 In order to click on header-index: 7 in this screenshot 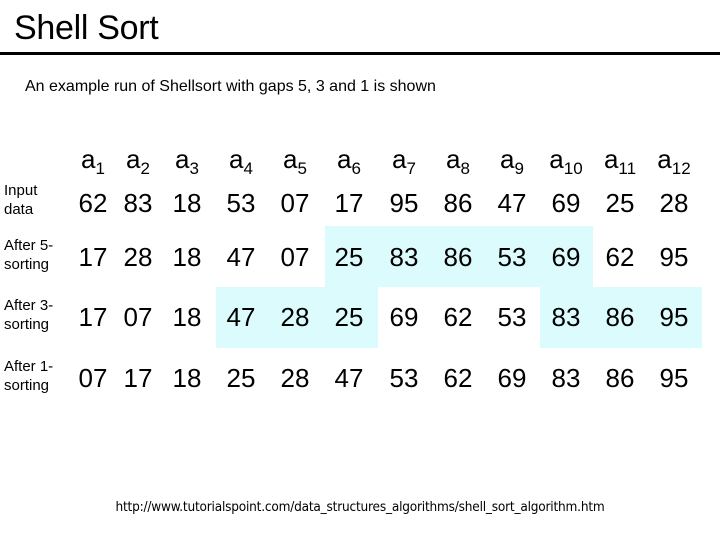, I will do `click(411, 168)`.